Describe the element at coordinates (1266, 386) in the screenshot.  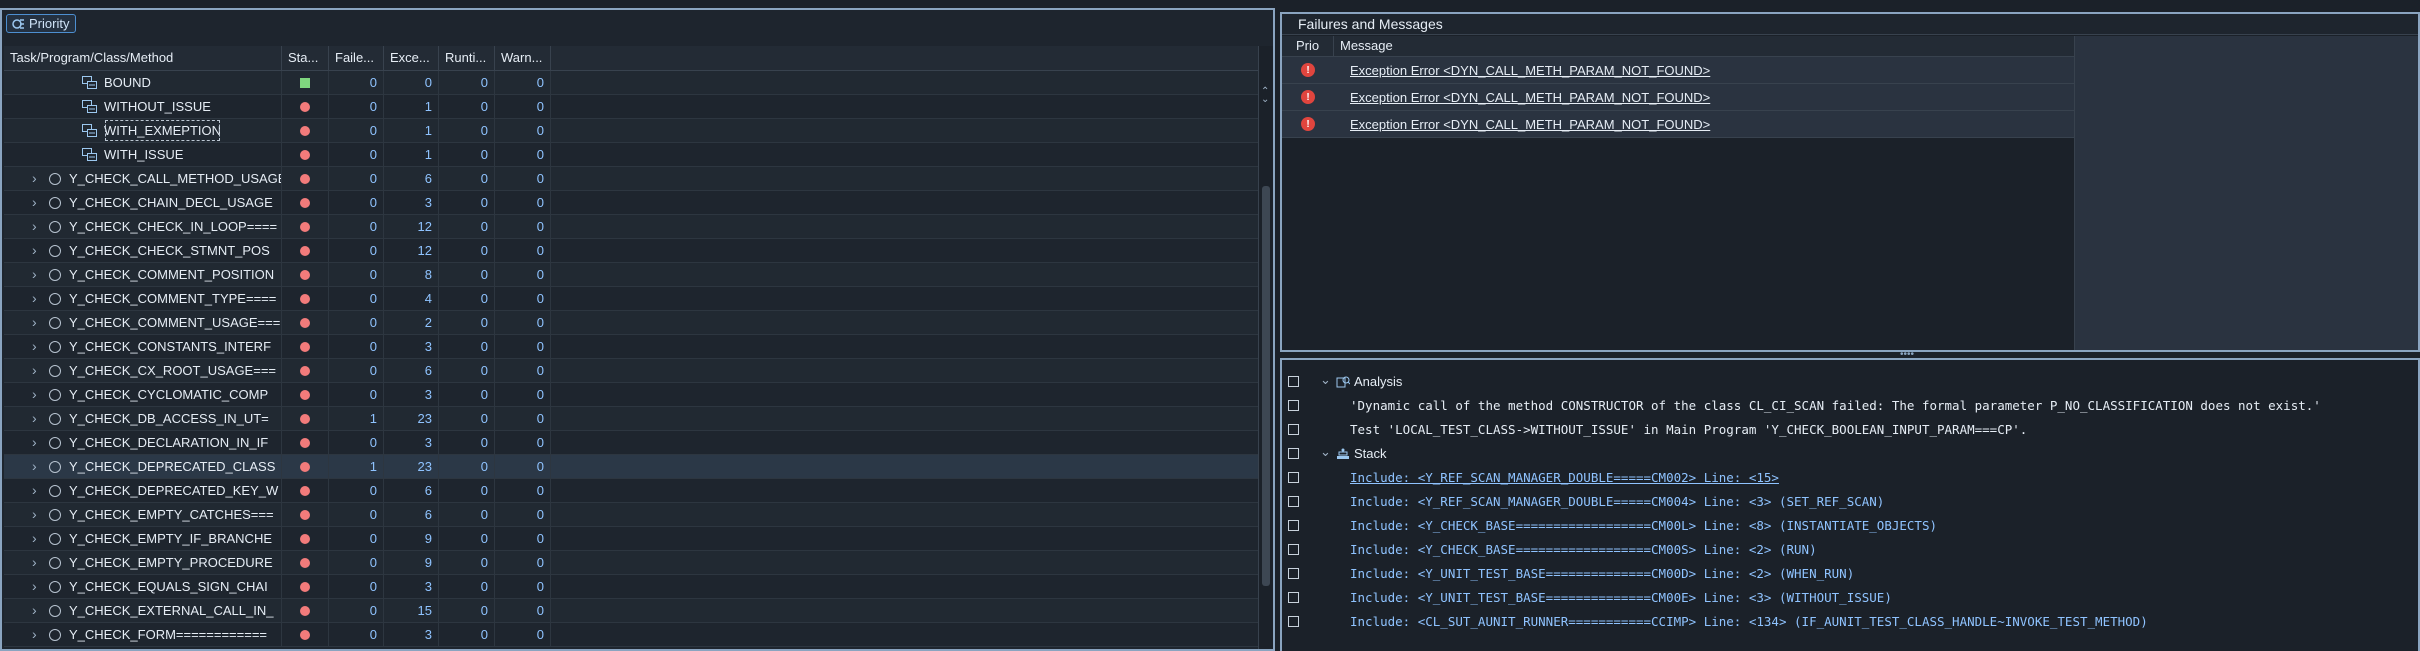
I see `scrollbar-thumb` at that location.